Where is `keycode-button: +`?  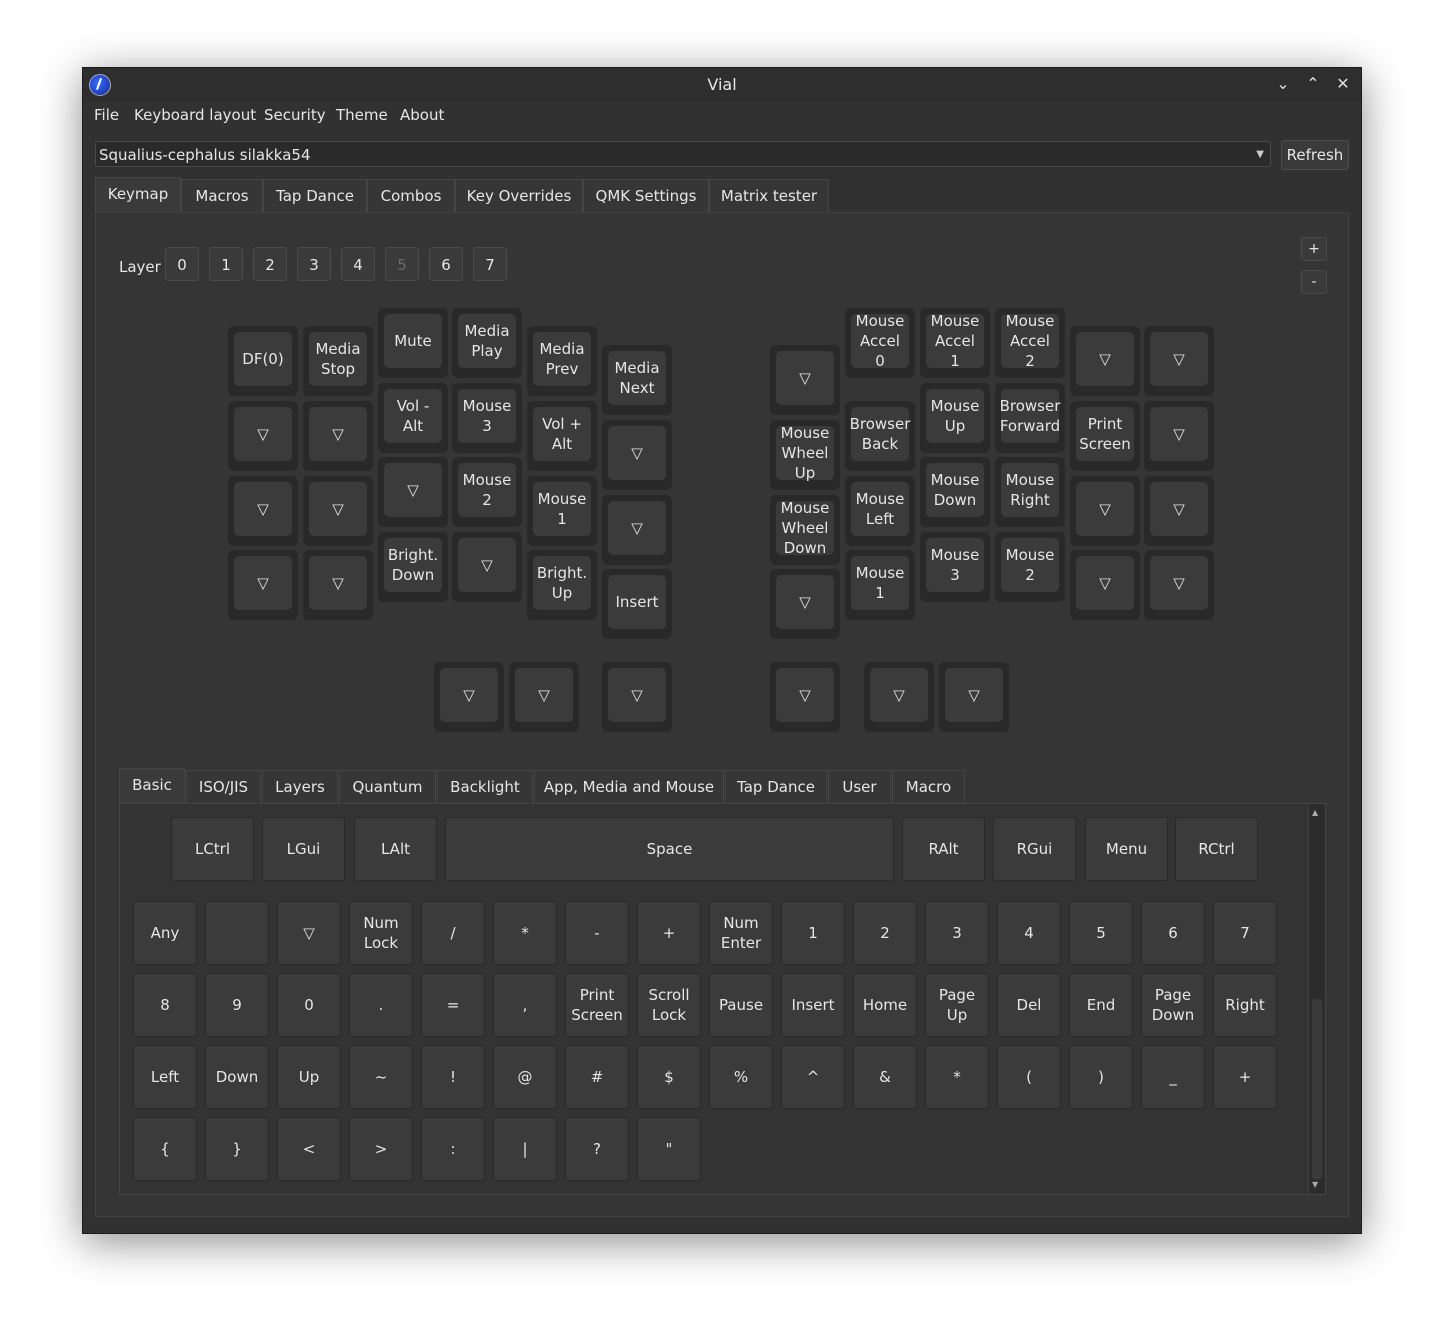 keycode-button: + is located at coordinates (669, 933).